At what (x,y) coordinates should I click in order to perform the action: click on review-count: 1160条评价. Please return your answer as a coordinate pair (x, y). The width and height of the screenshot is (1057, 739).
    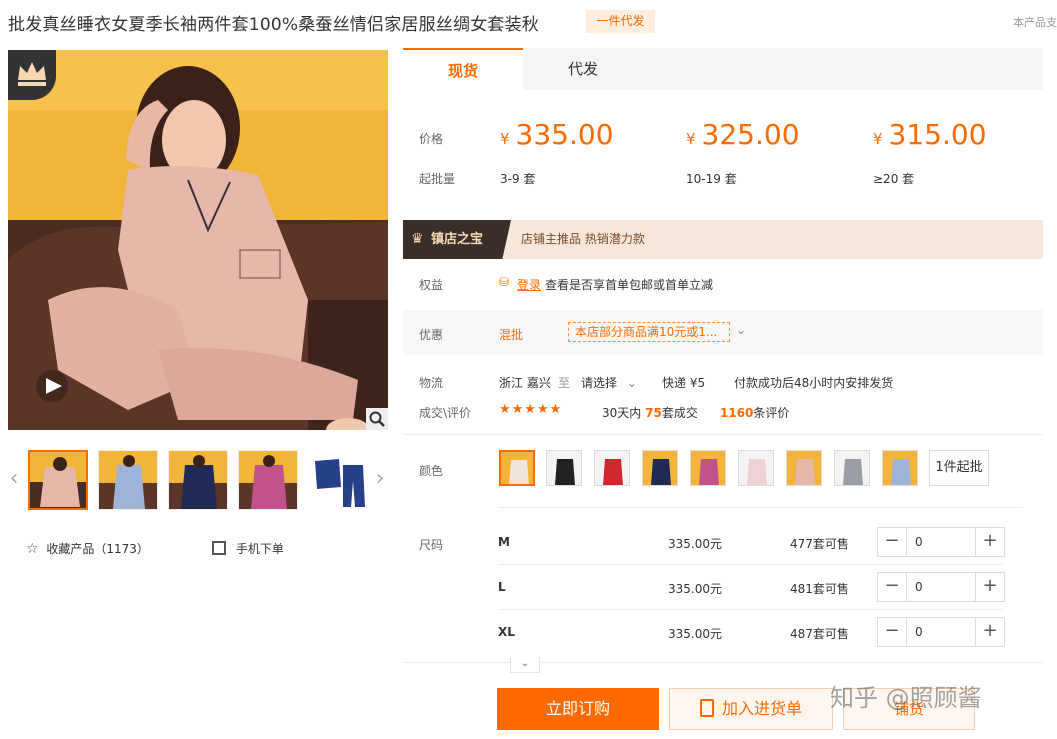
    Looking at the image, I should click on (754, 412).